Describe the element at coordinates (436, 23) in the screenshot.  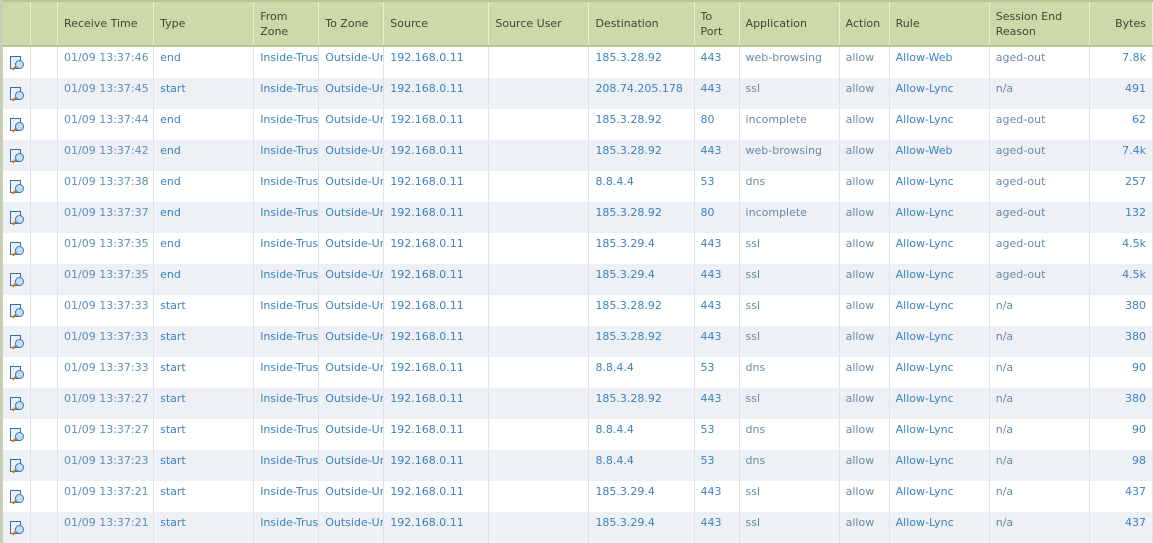
I see `column-header-source: Source` at that location.